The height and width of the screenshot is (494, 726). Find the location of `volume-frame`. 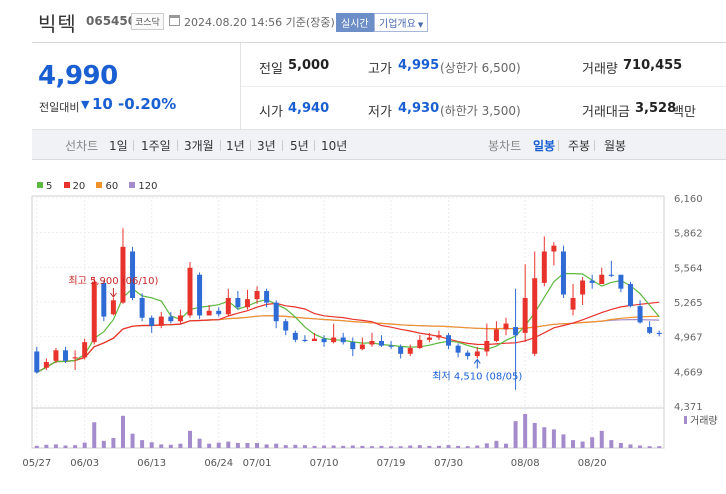

volume-frame is located at coordinates (348, 428).